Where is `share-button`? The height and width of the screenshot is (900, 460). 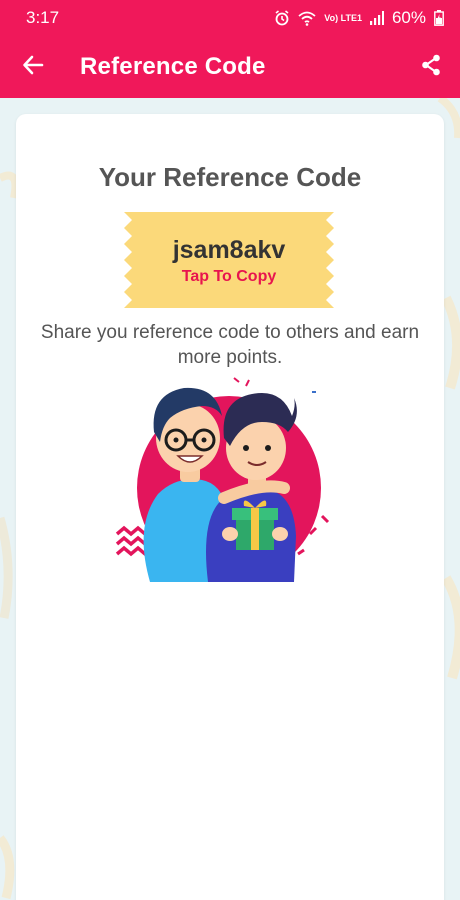
share-button is located at coordinates (431, 67).